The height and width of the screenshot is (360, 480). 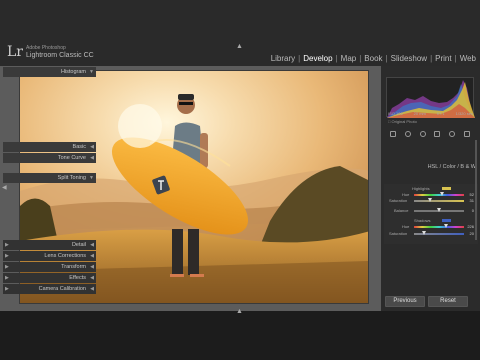 What do you see at coordinates (60, 55) in the screenshot?
I see `brand-name: Lightroom Classic CC` at bounding box center [60, 55].